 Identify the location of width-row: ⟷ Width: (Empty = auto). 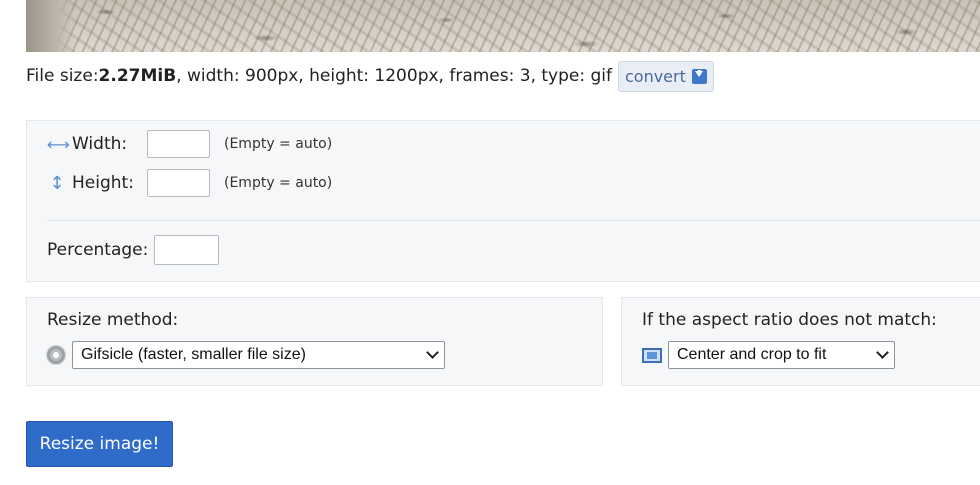
(189, 144).